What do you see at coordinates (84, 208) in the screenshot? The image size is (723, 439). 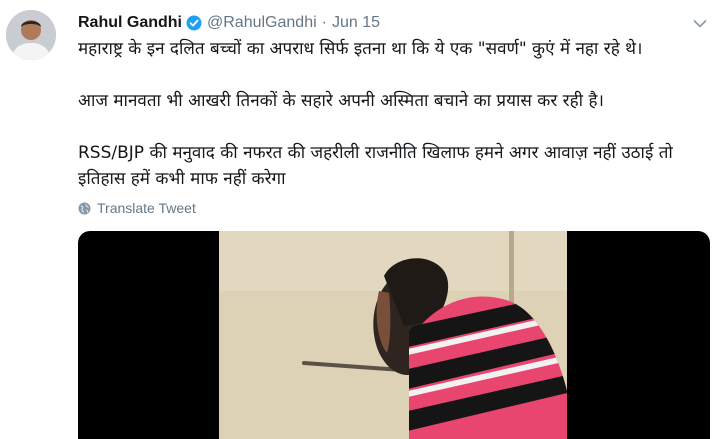 I see `globe-icon` at bounding box center [84, 208].